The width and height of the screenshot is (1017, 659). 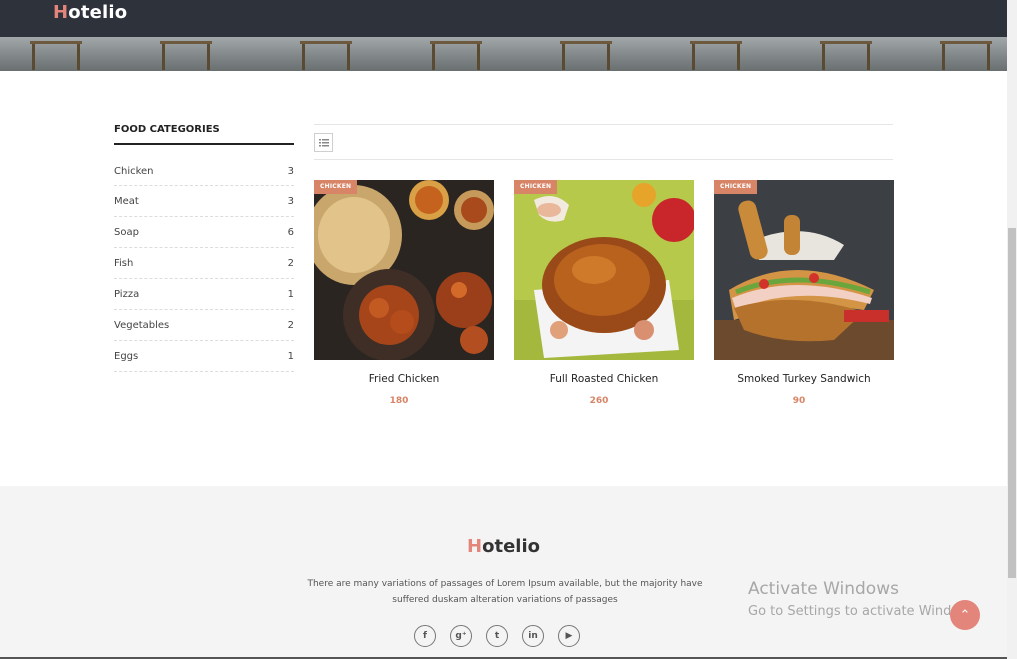 I want to click on linkedin-icon: in, so click(x=533, y=636).